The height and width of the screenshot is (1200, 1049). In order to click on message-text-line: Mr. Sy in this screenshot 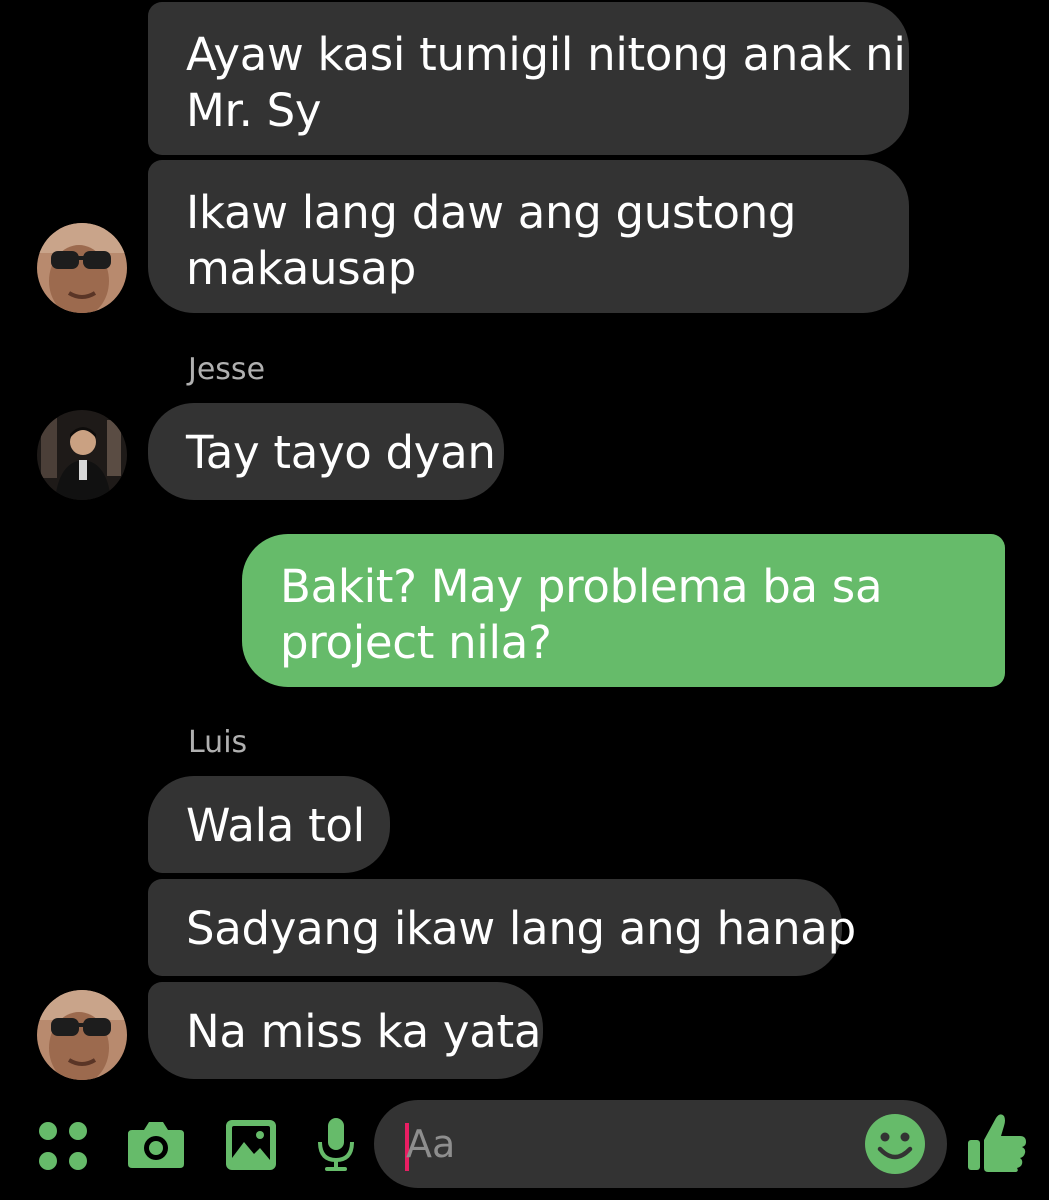, I will do `click(254, 110)`.